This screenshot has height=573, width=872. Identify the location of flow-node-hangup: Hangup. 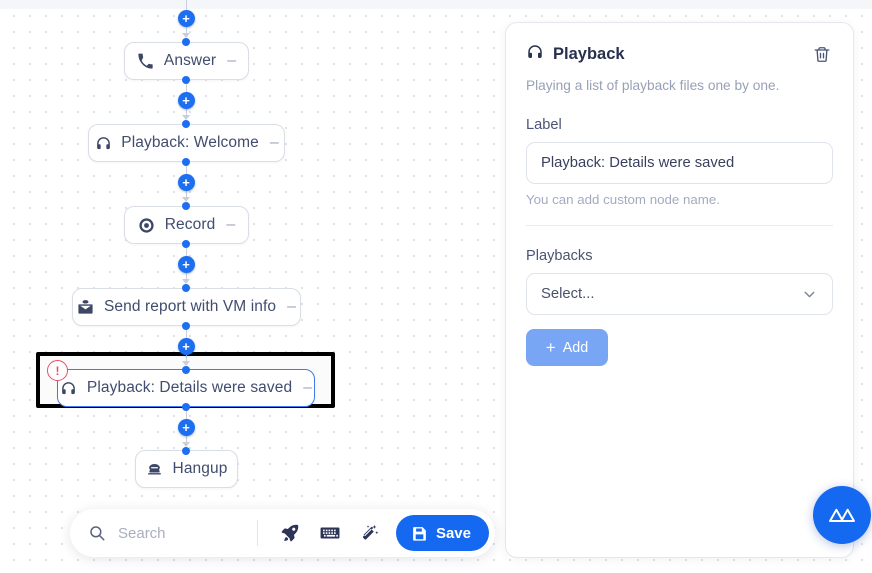
(186, 469).